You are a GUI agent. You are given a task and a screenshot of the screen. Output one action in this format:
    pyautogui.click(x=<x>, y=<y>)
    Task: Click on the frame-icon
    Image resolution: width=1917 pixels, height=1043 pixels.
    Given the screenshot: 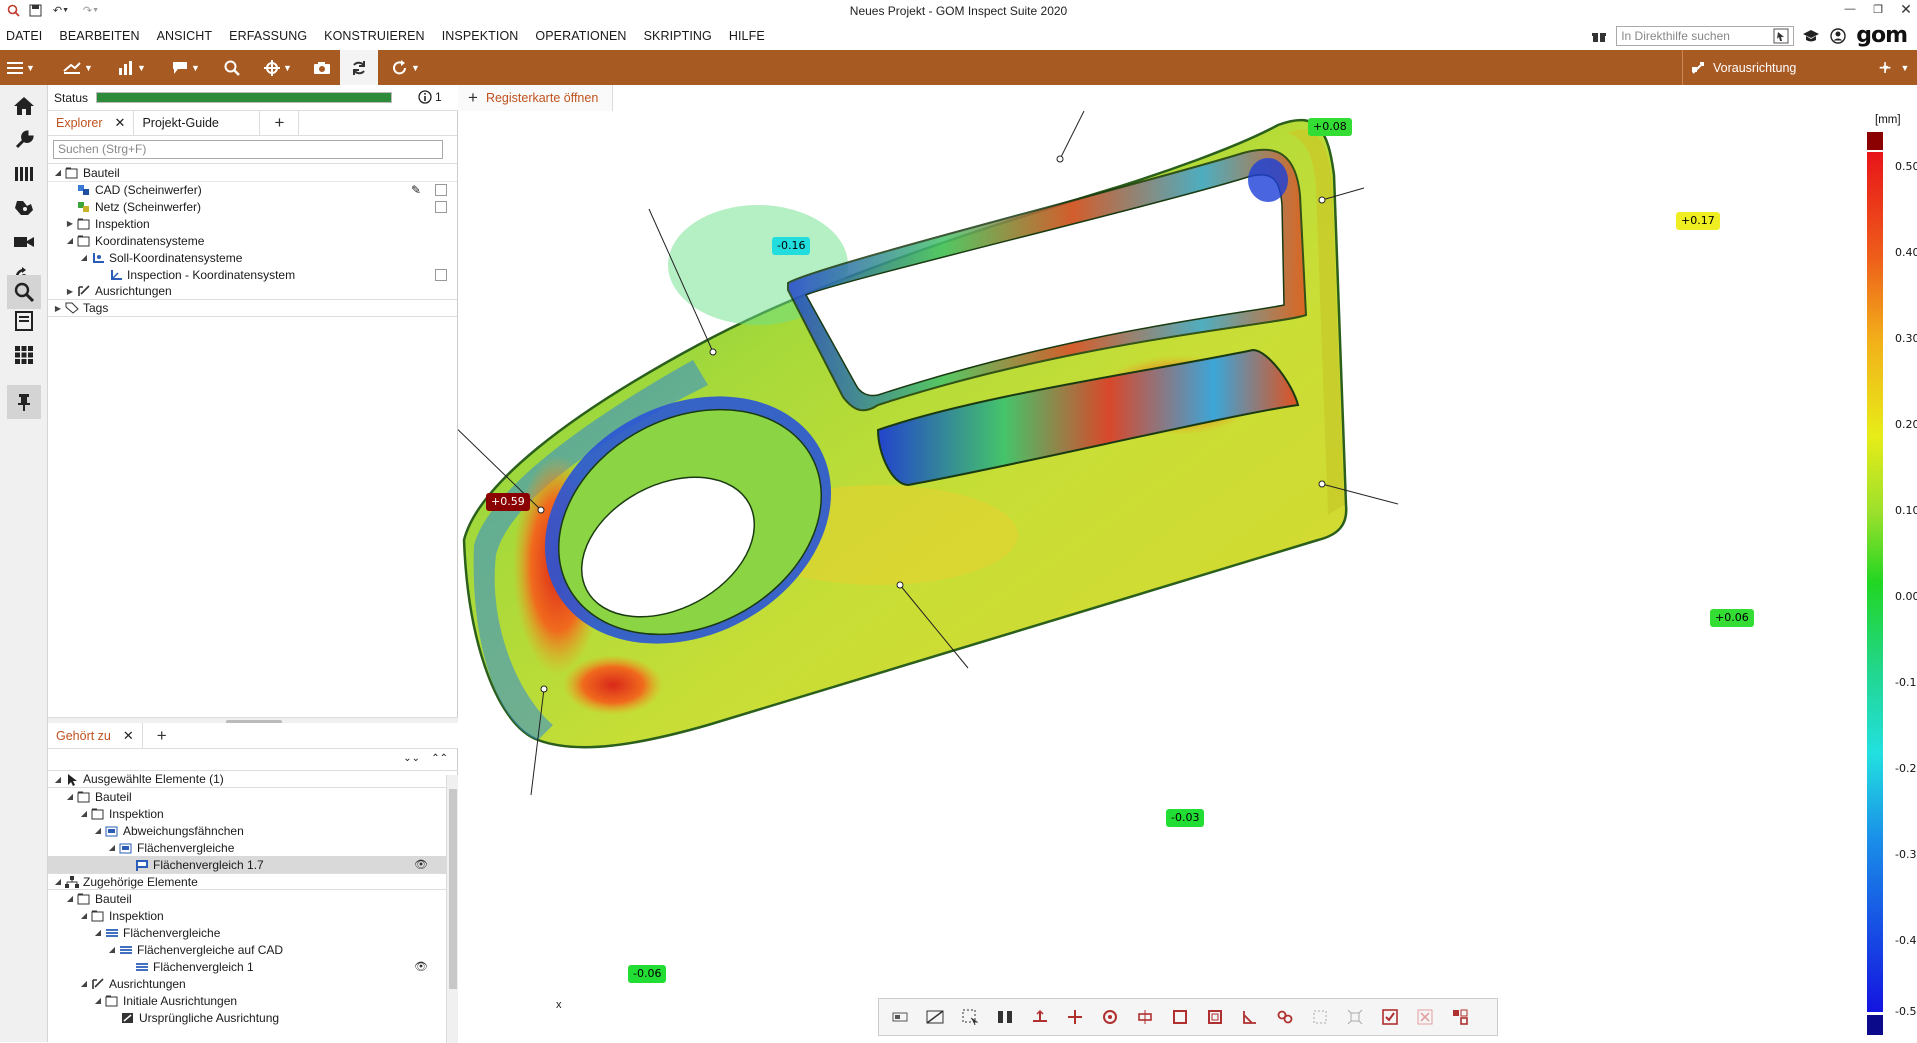 What is the action you would take?
    pyautogui.click(x=1215, y=1017)
    